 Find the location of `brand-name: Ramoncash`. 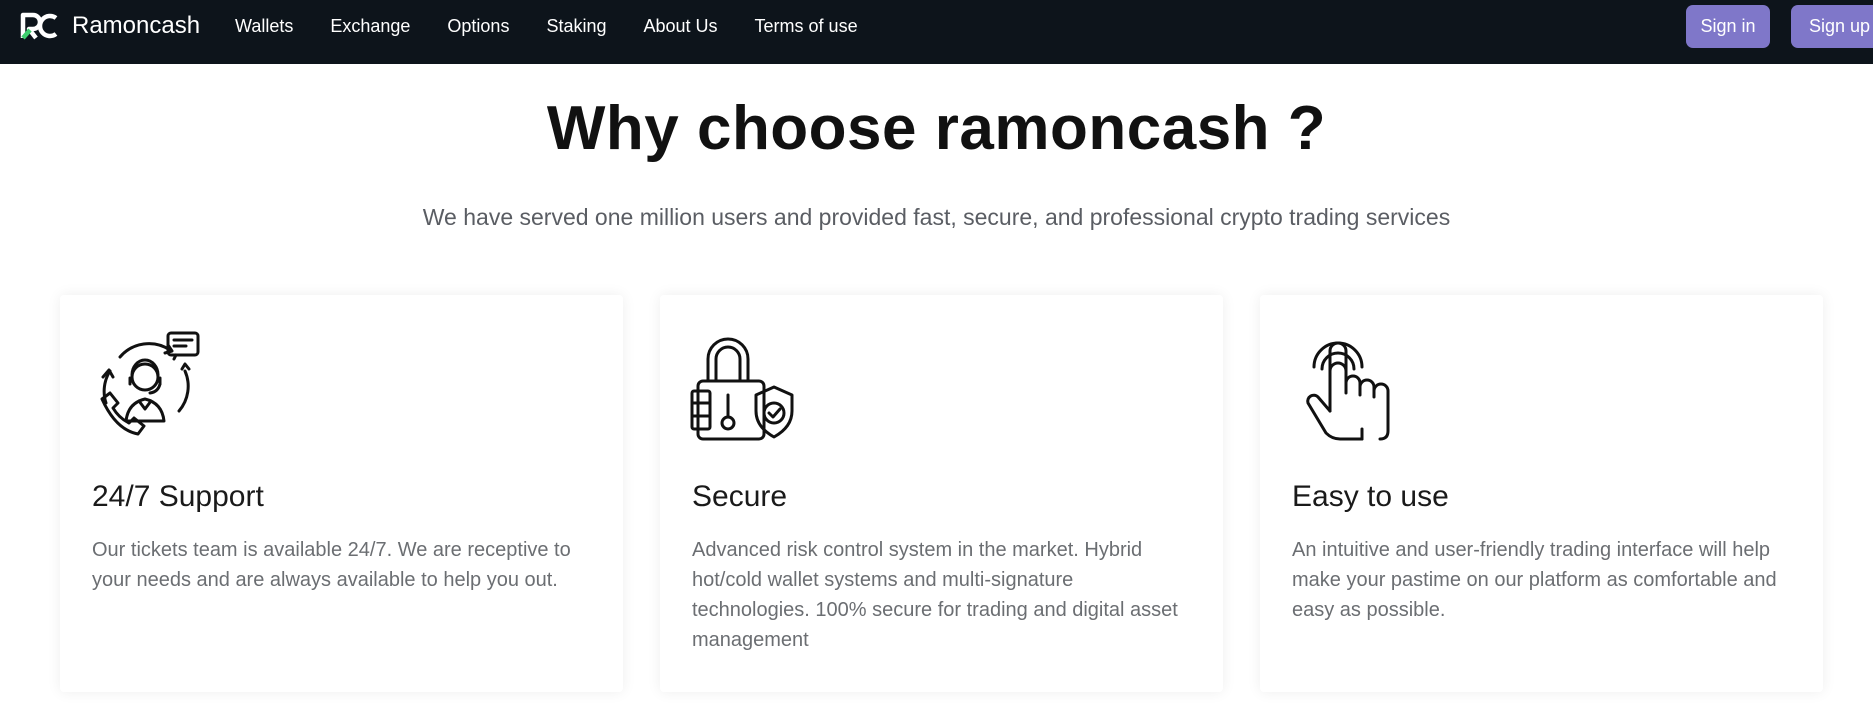

brand-name: Ramoncash is located at coordinates (136, 25).